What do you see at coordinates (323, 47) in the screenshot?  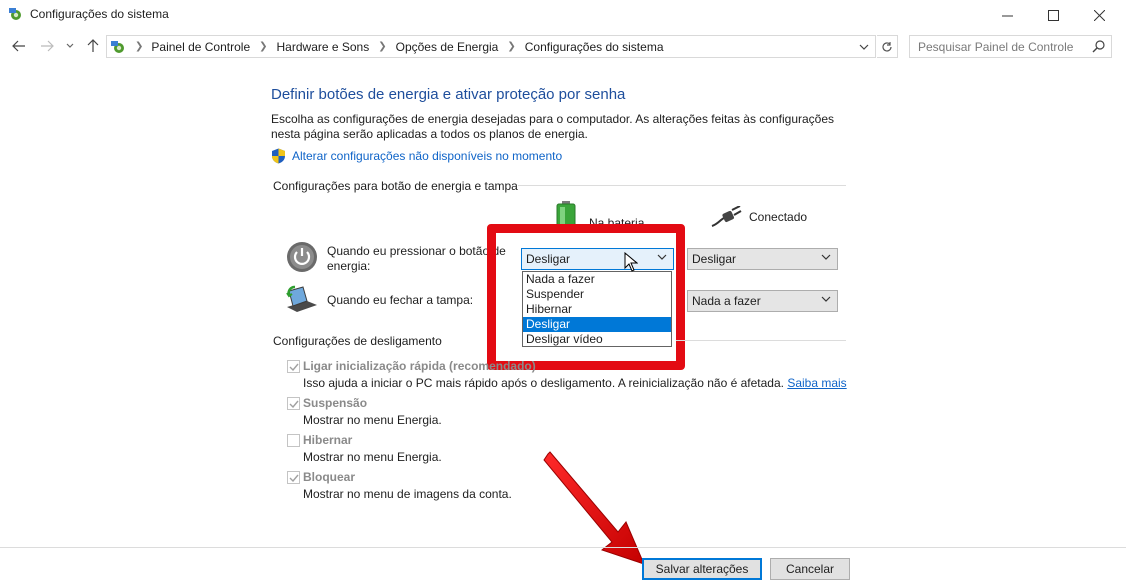 I see `breadcrumb-item: Hardware e Sons` at bounding box center [323, 47].